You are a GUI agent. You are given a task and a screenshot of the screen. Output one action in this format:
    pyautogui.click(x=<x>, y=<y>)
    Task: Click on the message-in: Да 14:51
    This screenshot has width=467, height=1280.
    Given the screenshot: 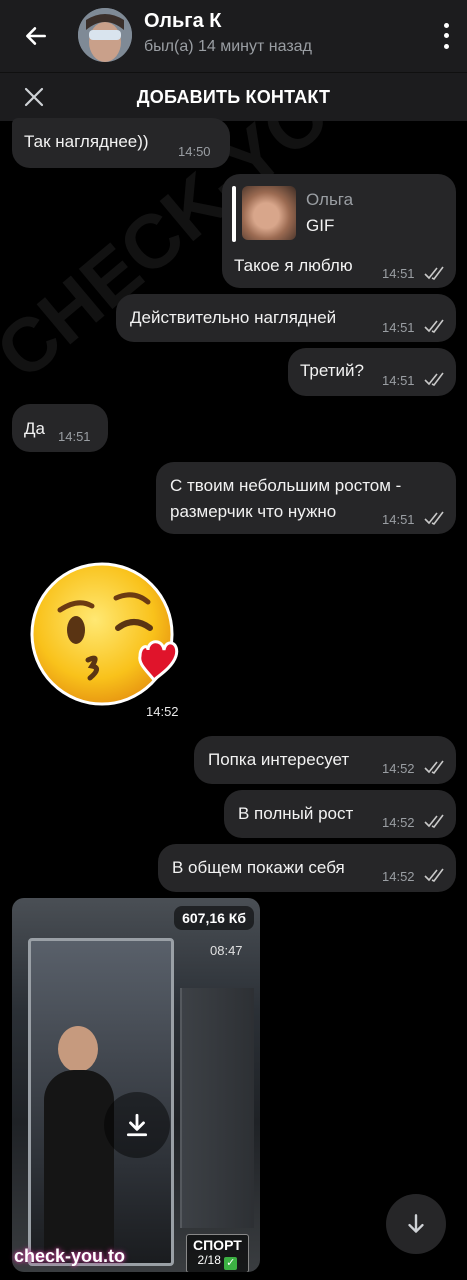 What is the action you would take?
    pyautogui.click(x=60, y=428)
    